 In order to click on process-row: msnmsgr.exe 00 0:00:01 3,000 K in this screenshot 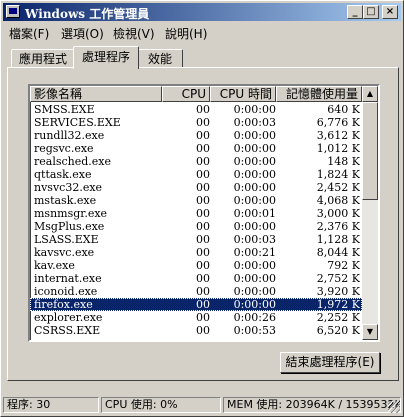, I will do `click(196, 213)`.